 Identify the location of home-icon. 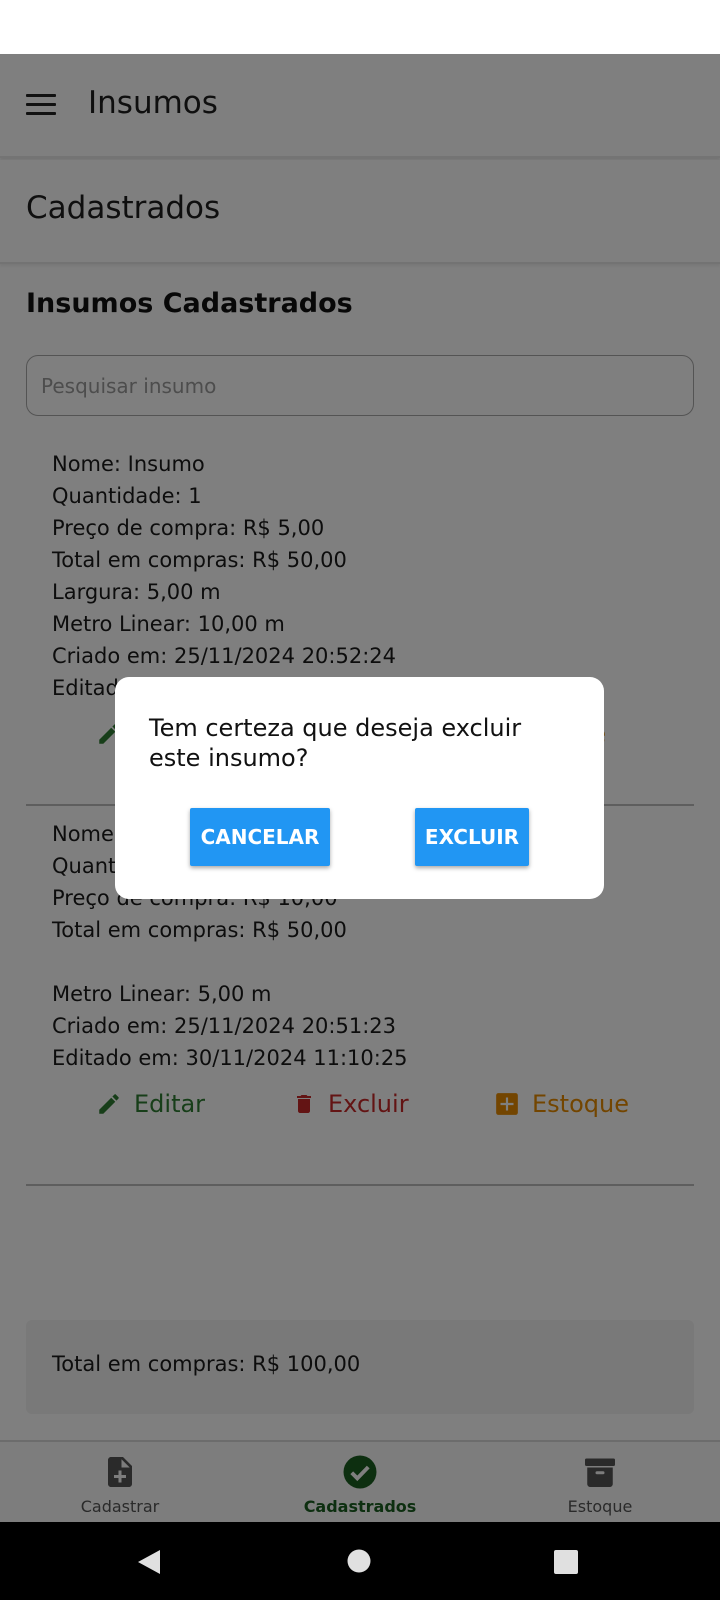
(359, 1561).